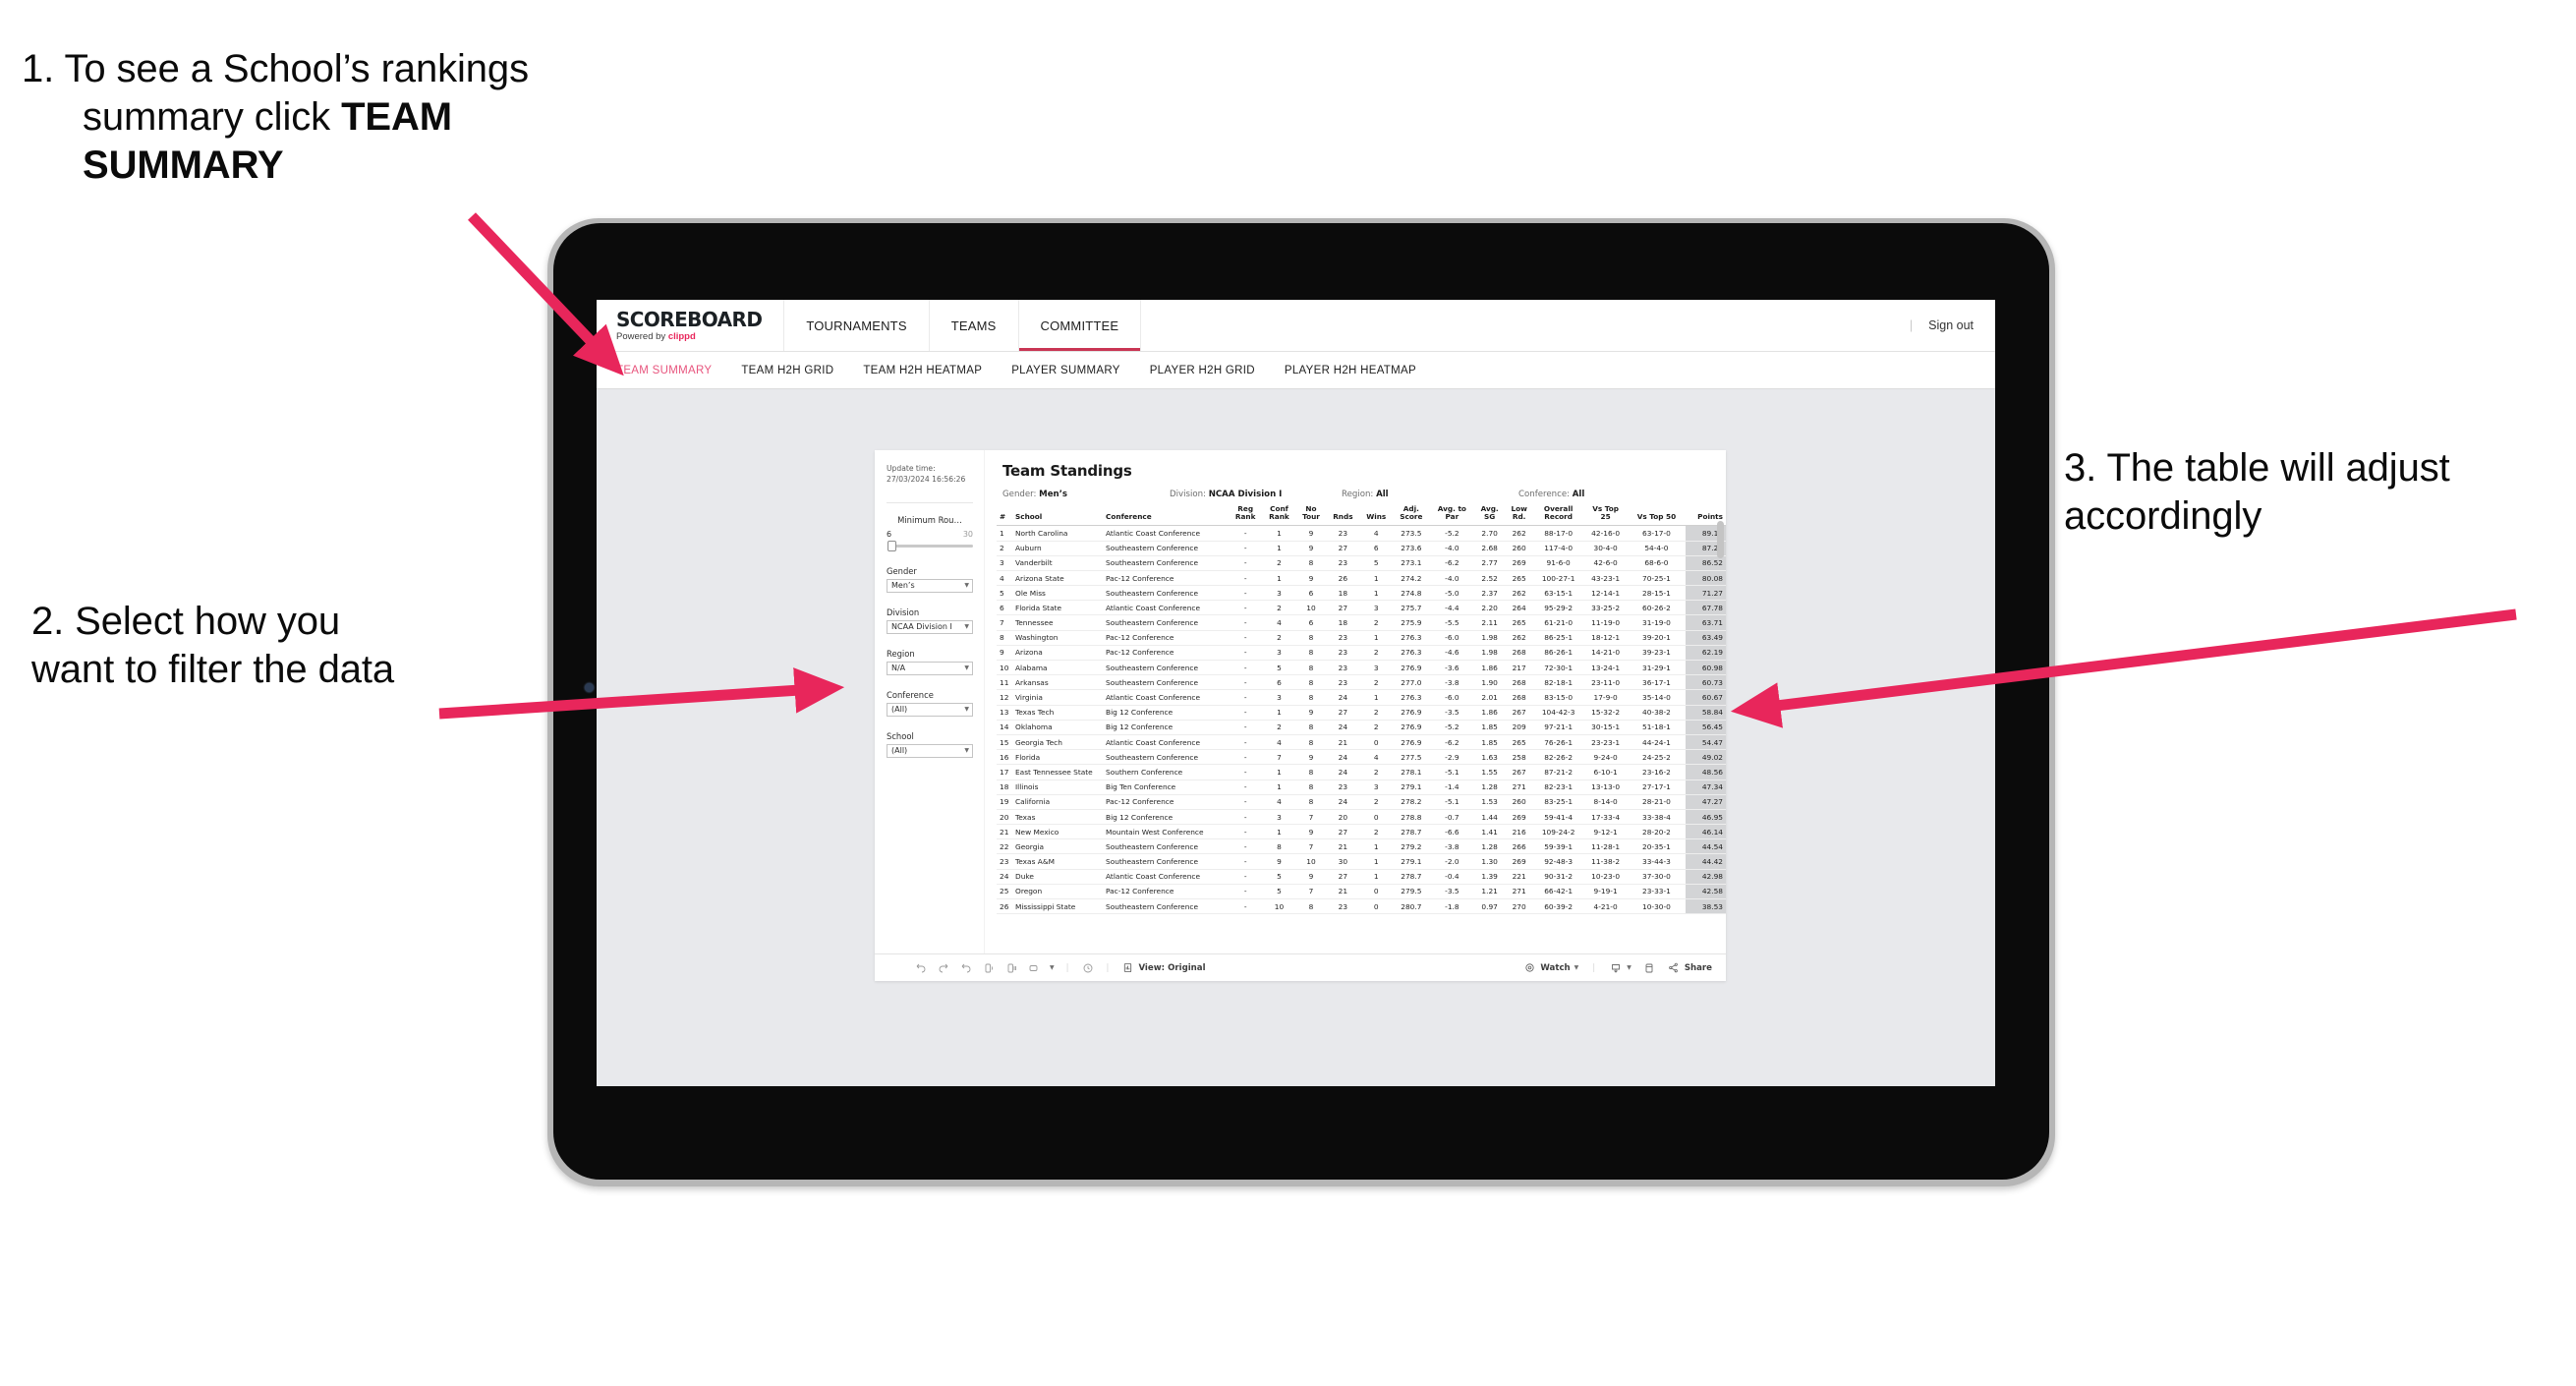 This screenshot has height=1386, width=2576. What do you see at coordinates (1034, 968) in the screenshot?
I see `layout-icon` at bounding box center [1034, 968].